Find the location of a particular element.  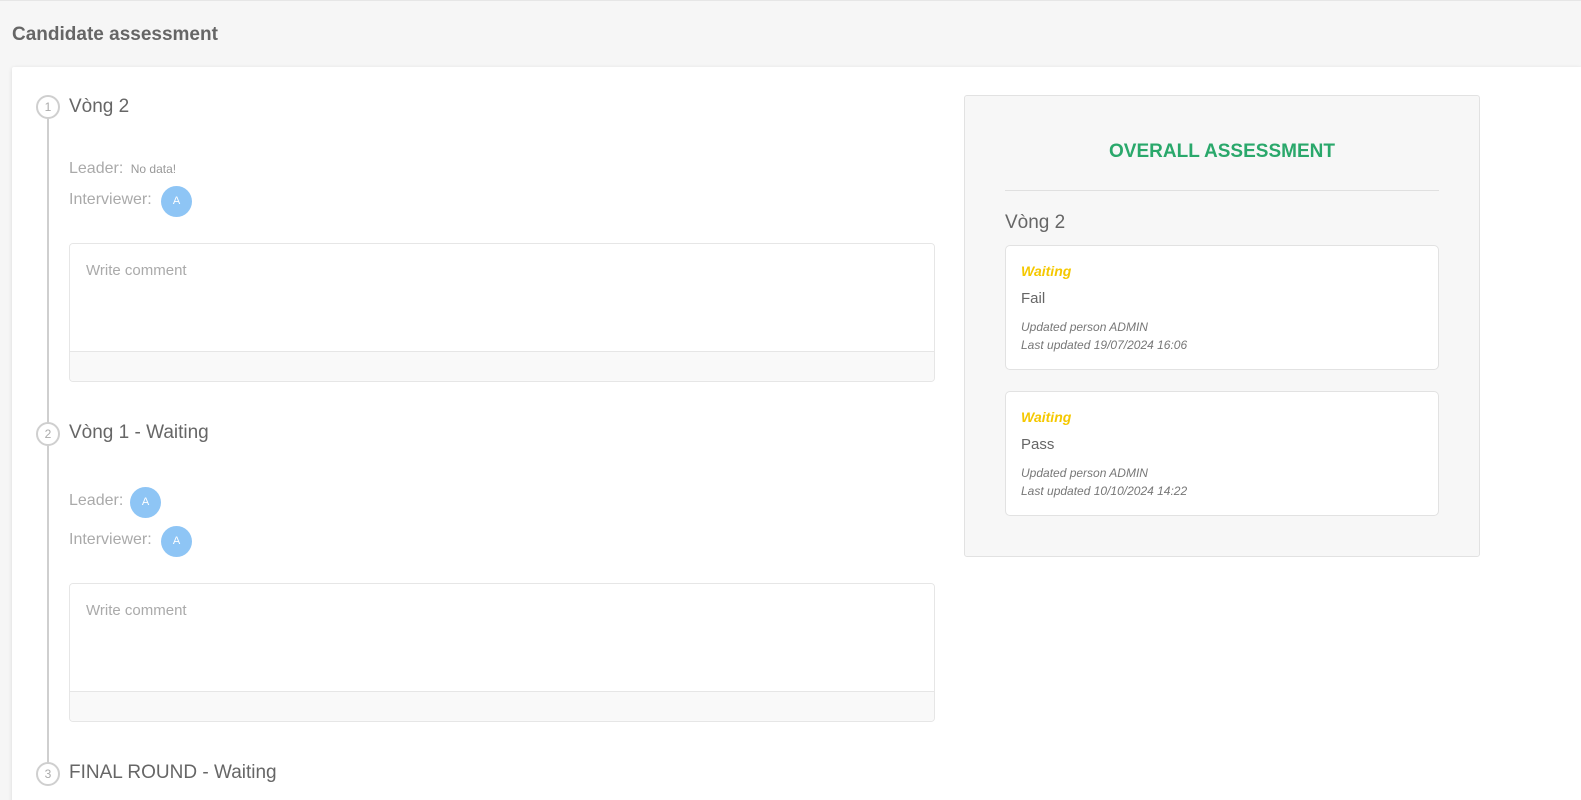

step-number-3: 3 is located at coordinates (48, 774).